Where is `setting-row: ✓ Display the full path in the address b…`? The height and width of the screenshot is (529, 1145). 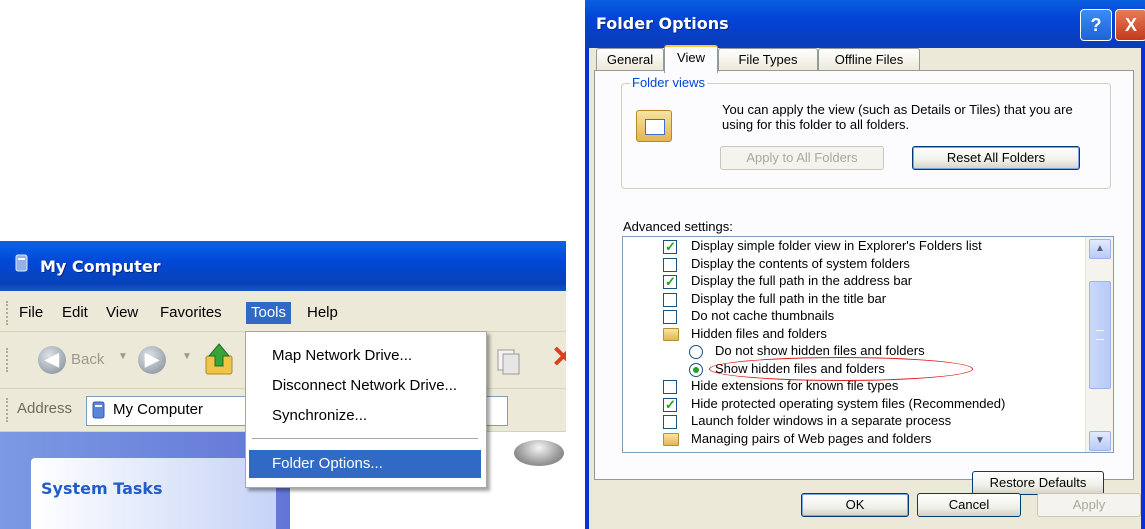
setting-row: ✓ Display the full path in the address b… is located at coordinates (854, 281).